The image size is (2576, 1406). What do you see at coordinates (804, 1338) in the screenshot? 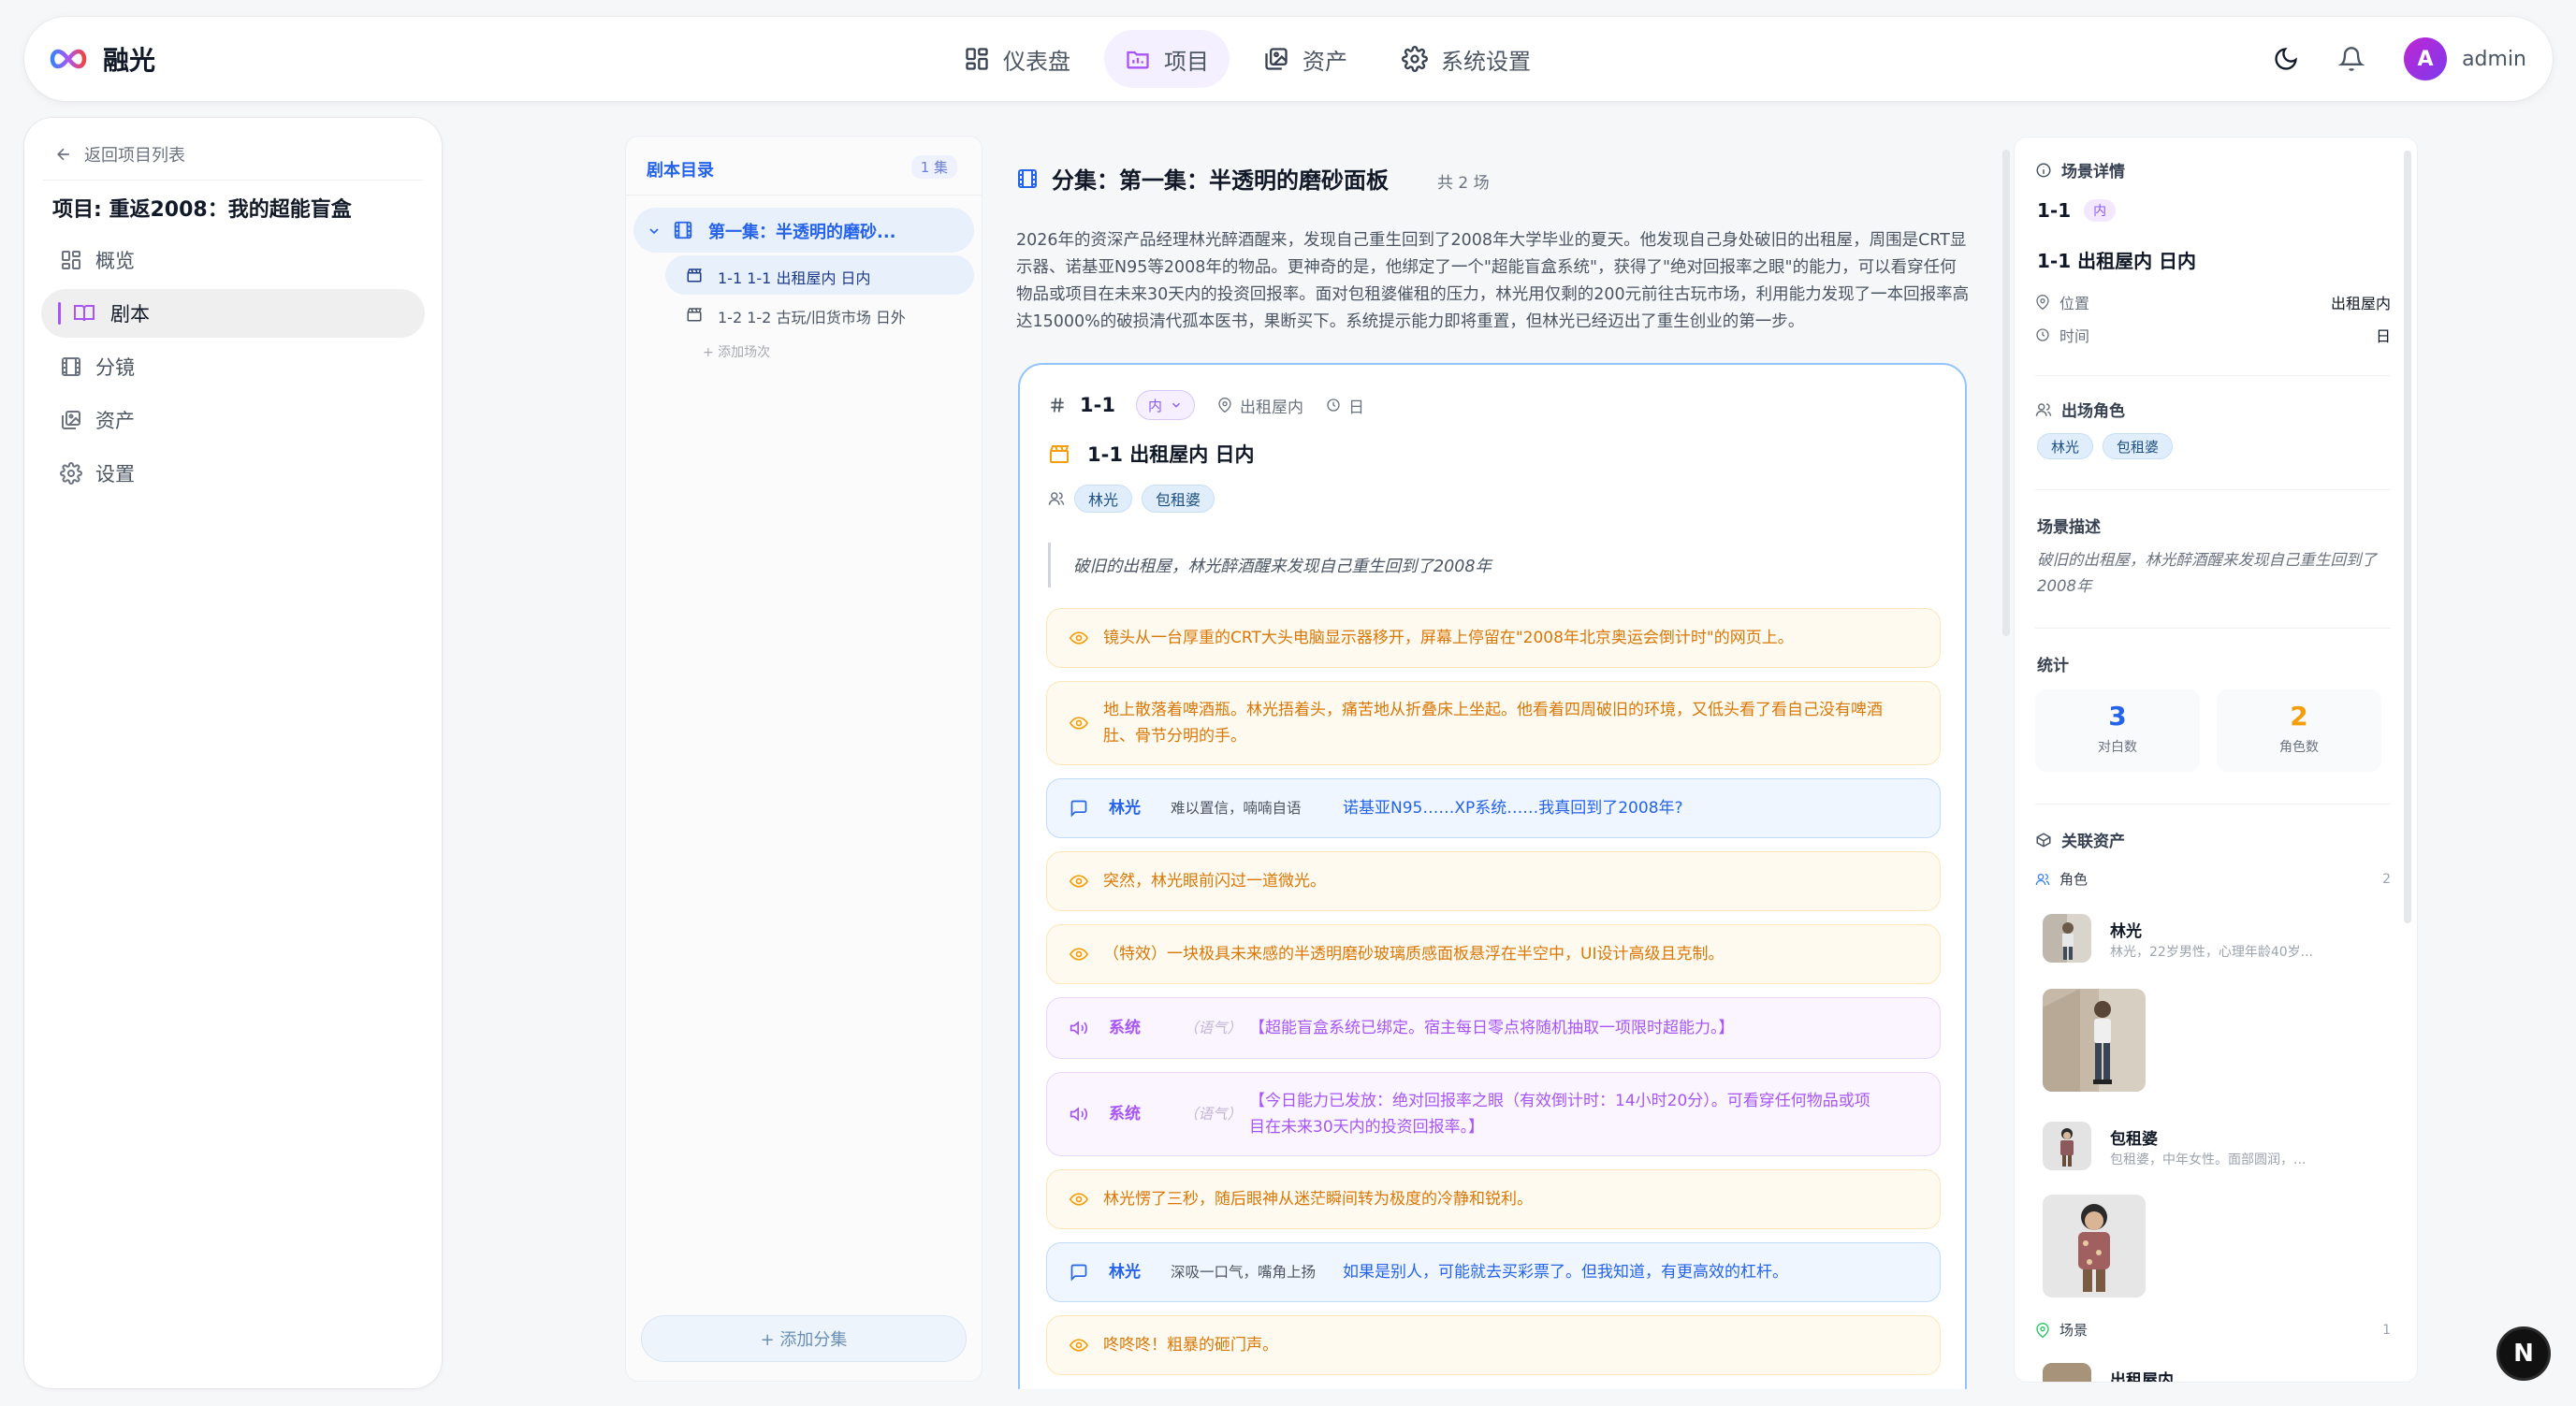
I see `add-episode-button: + 添加分集` at bounding box center [804, 1338].